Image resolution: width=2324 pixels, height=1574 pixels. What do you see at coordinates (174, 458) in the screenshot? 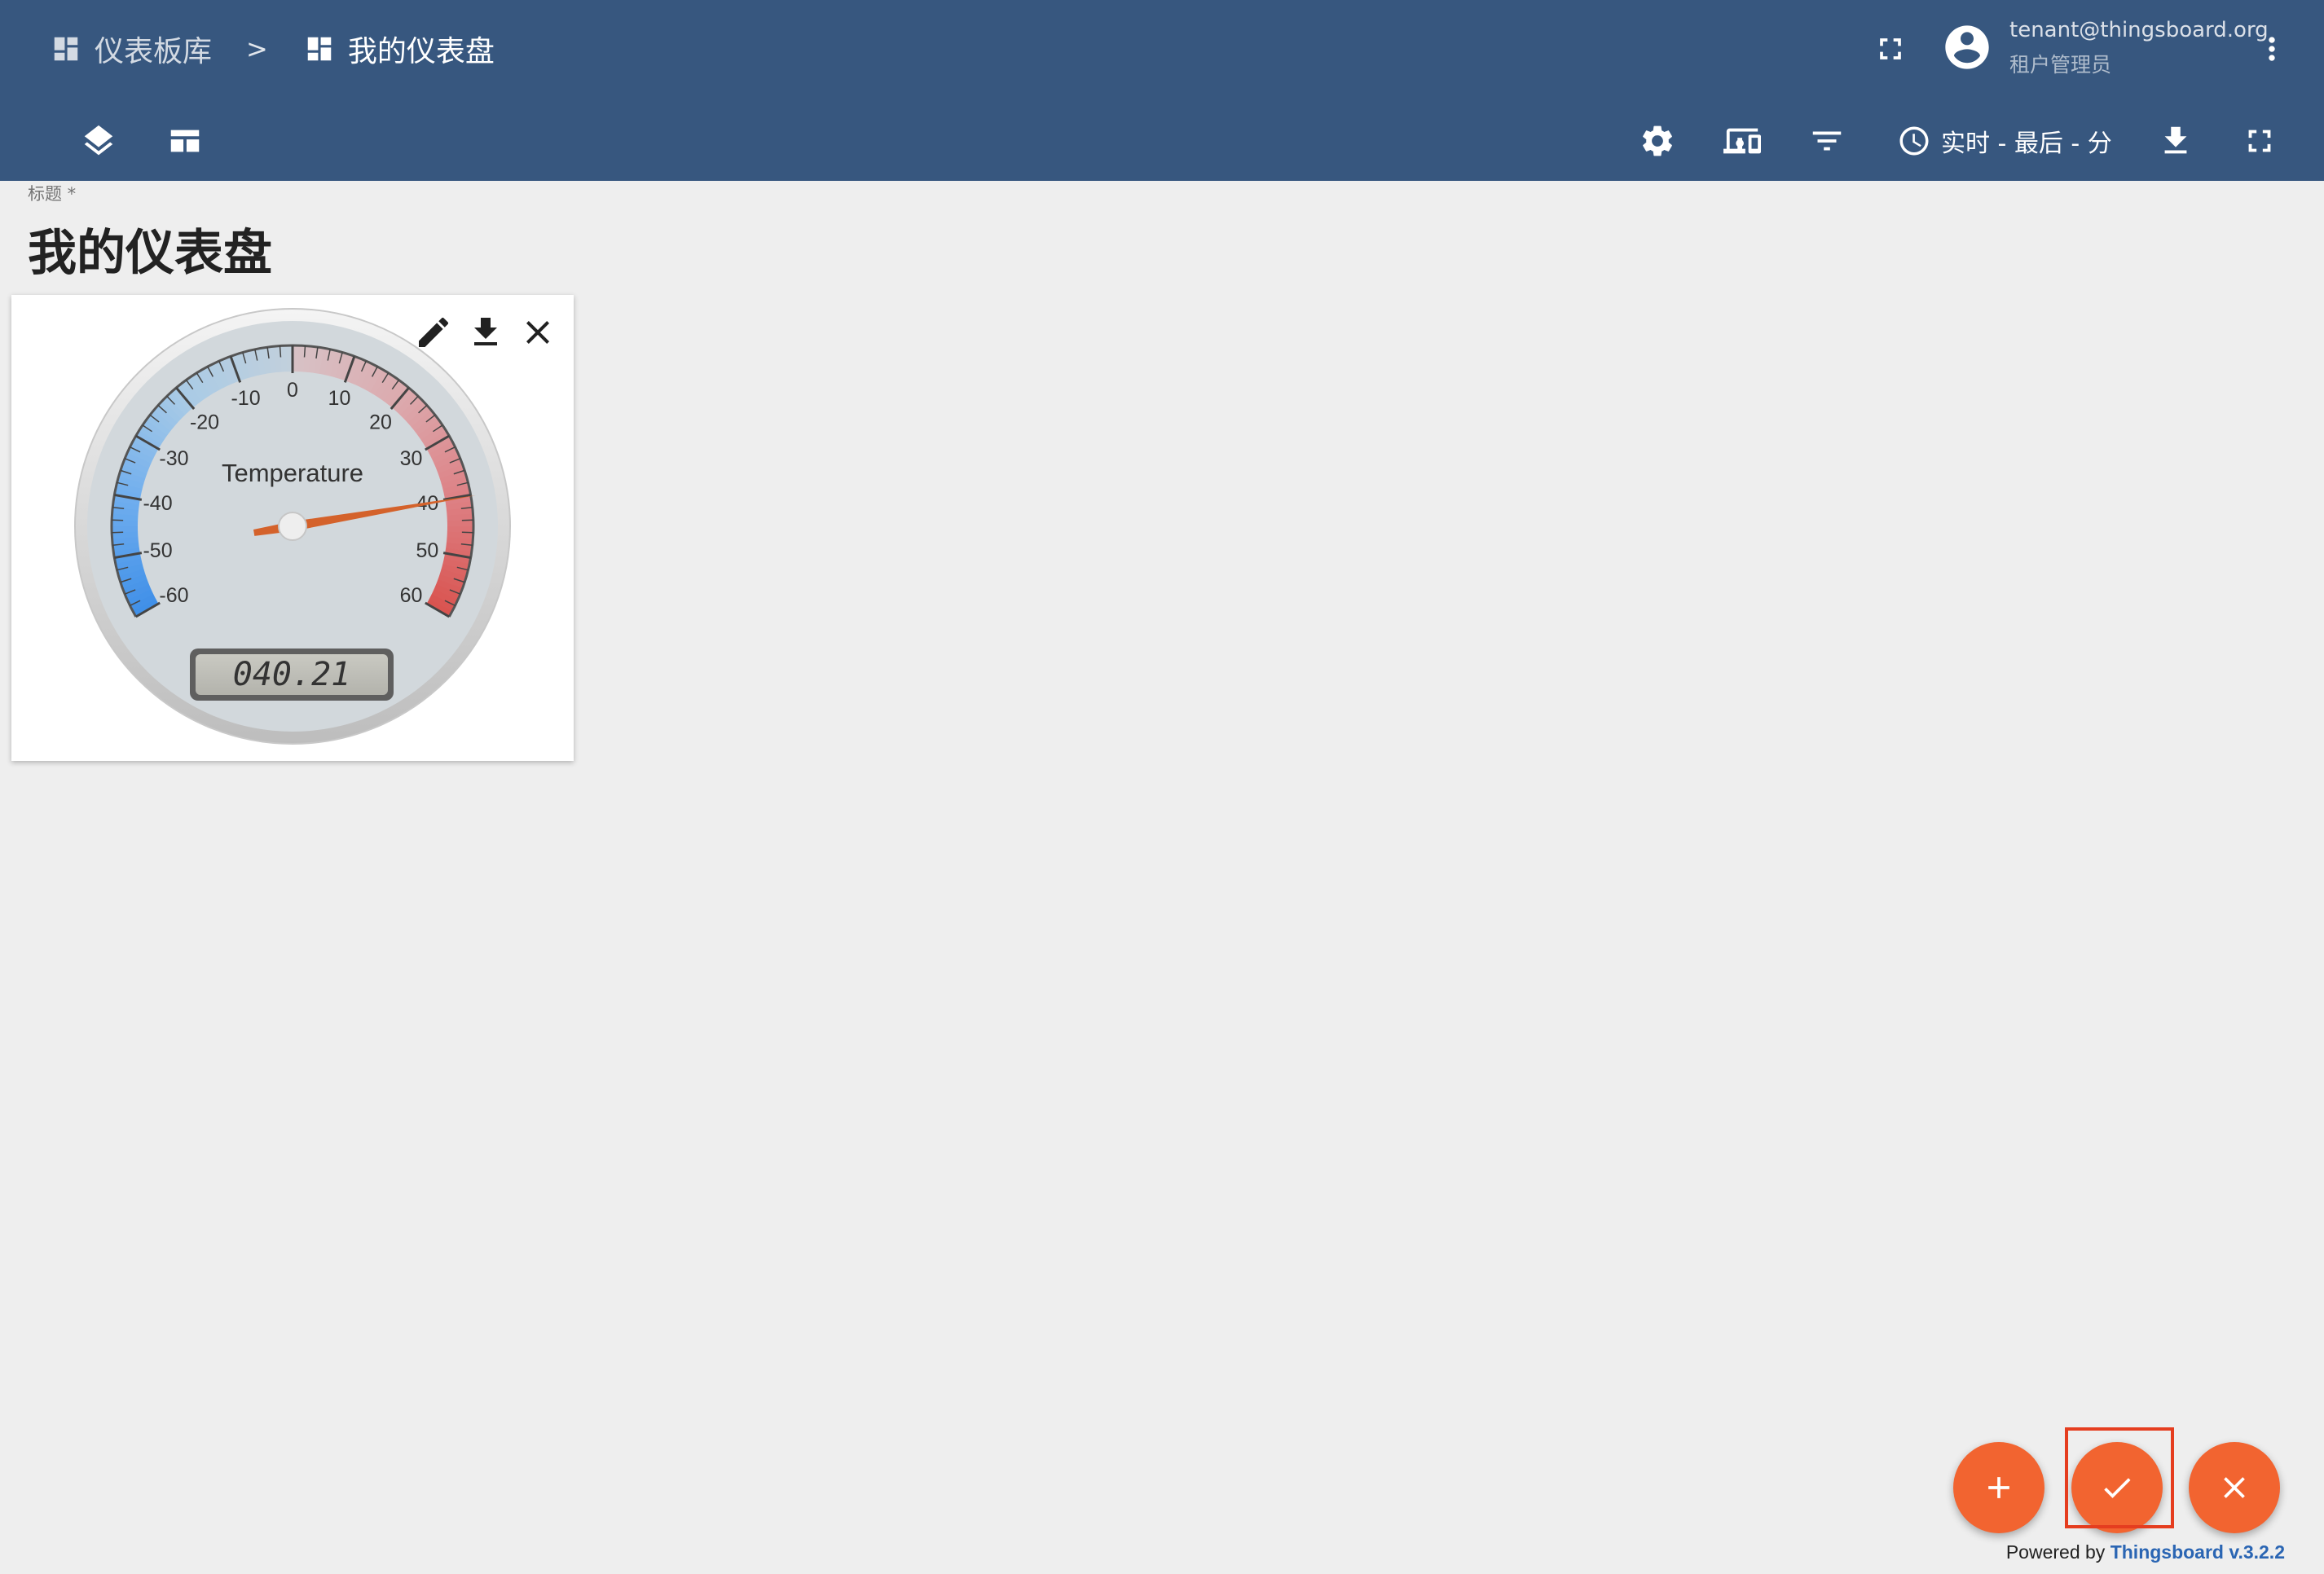
I see `gauge-tick-label: -30` at bounding box center [174, 458].